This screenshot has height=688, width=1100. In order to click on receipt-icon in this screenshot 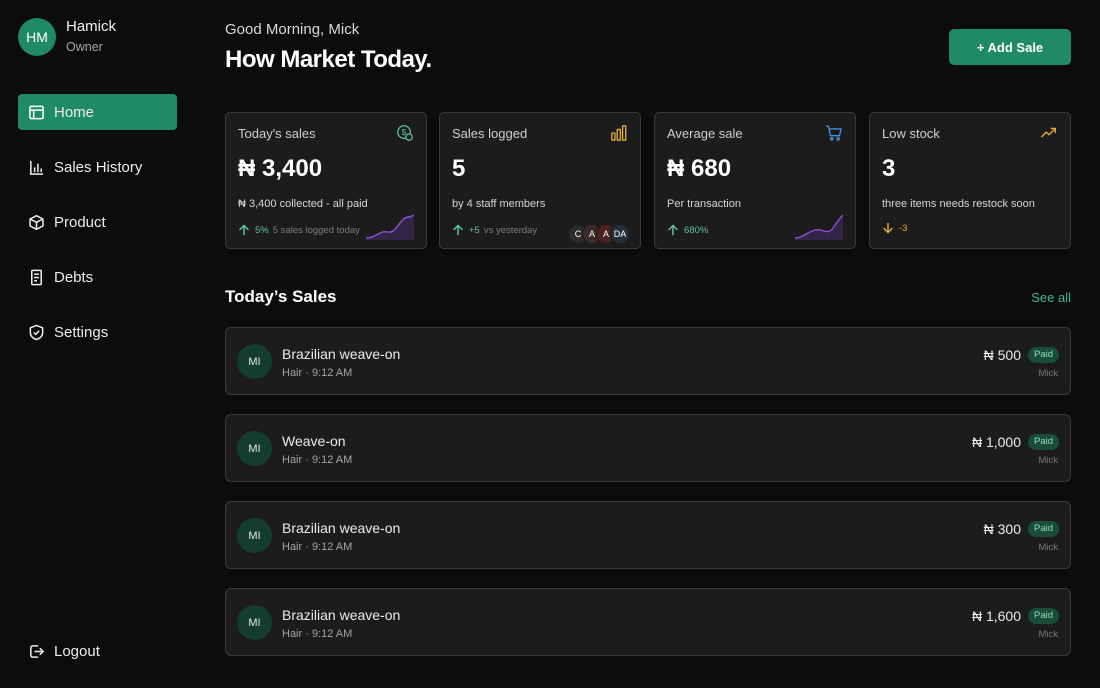, I will do `click(36, 277)`.